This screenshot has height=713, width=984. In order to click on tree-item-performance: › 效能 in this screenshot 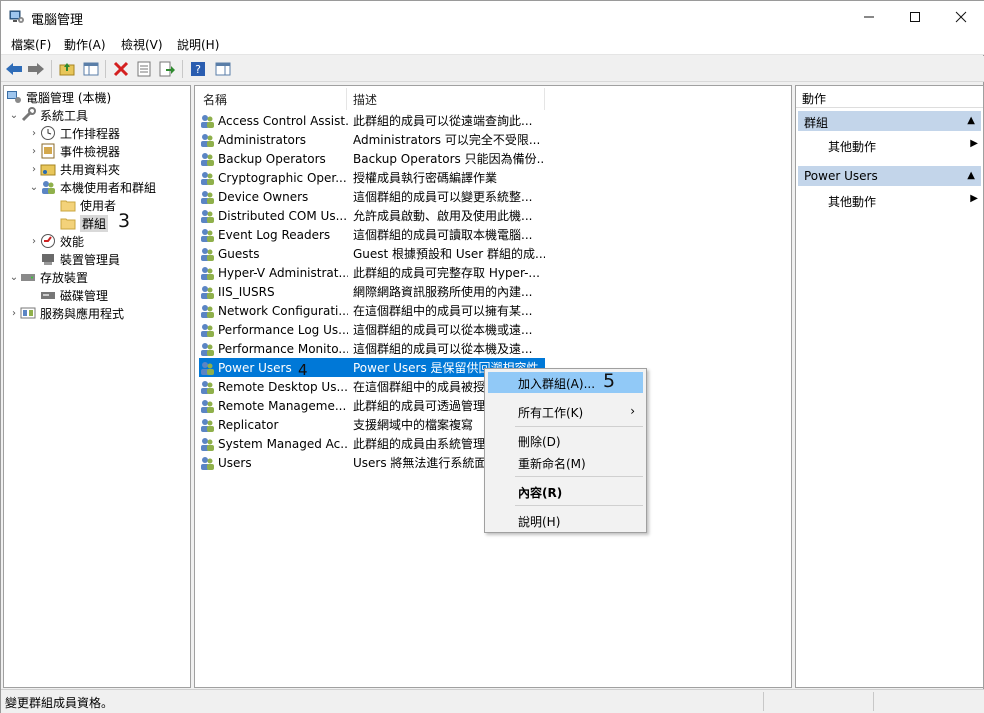, I will do `click(56, 241)`.